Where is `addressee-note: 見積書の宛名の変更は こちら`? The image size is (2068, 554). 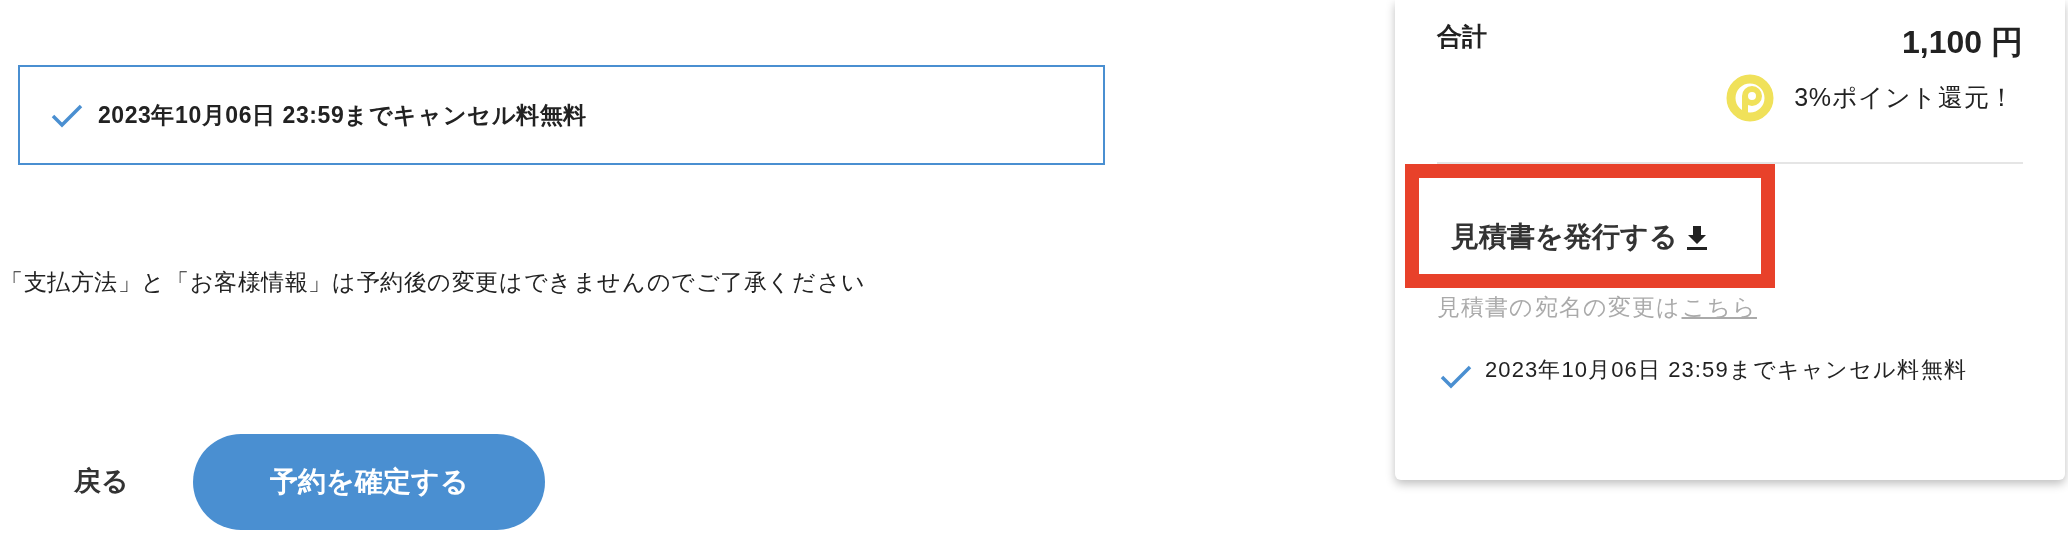
addressee-note: 見積書の宛名の変更は こちら is located at coordinates (1597, 307).